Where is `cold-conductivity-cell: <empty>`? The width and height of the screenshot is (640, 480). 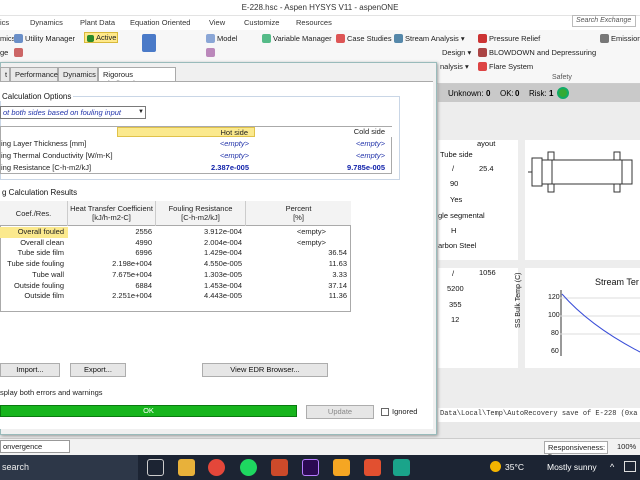 cold-conductivity-cell: <empty> is located at coordinates (323, 156).